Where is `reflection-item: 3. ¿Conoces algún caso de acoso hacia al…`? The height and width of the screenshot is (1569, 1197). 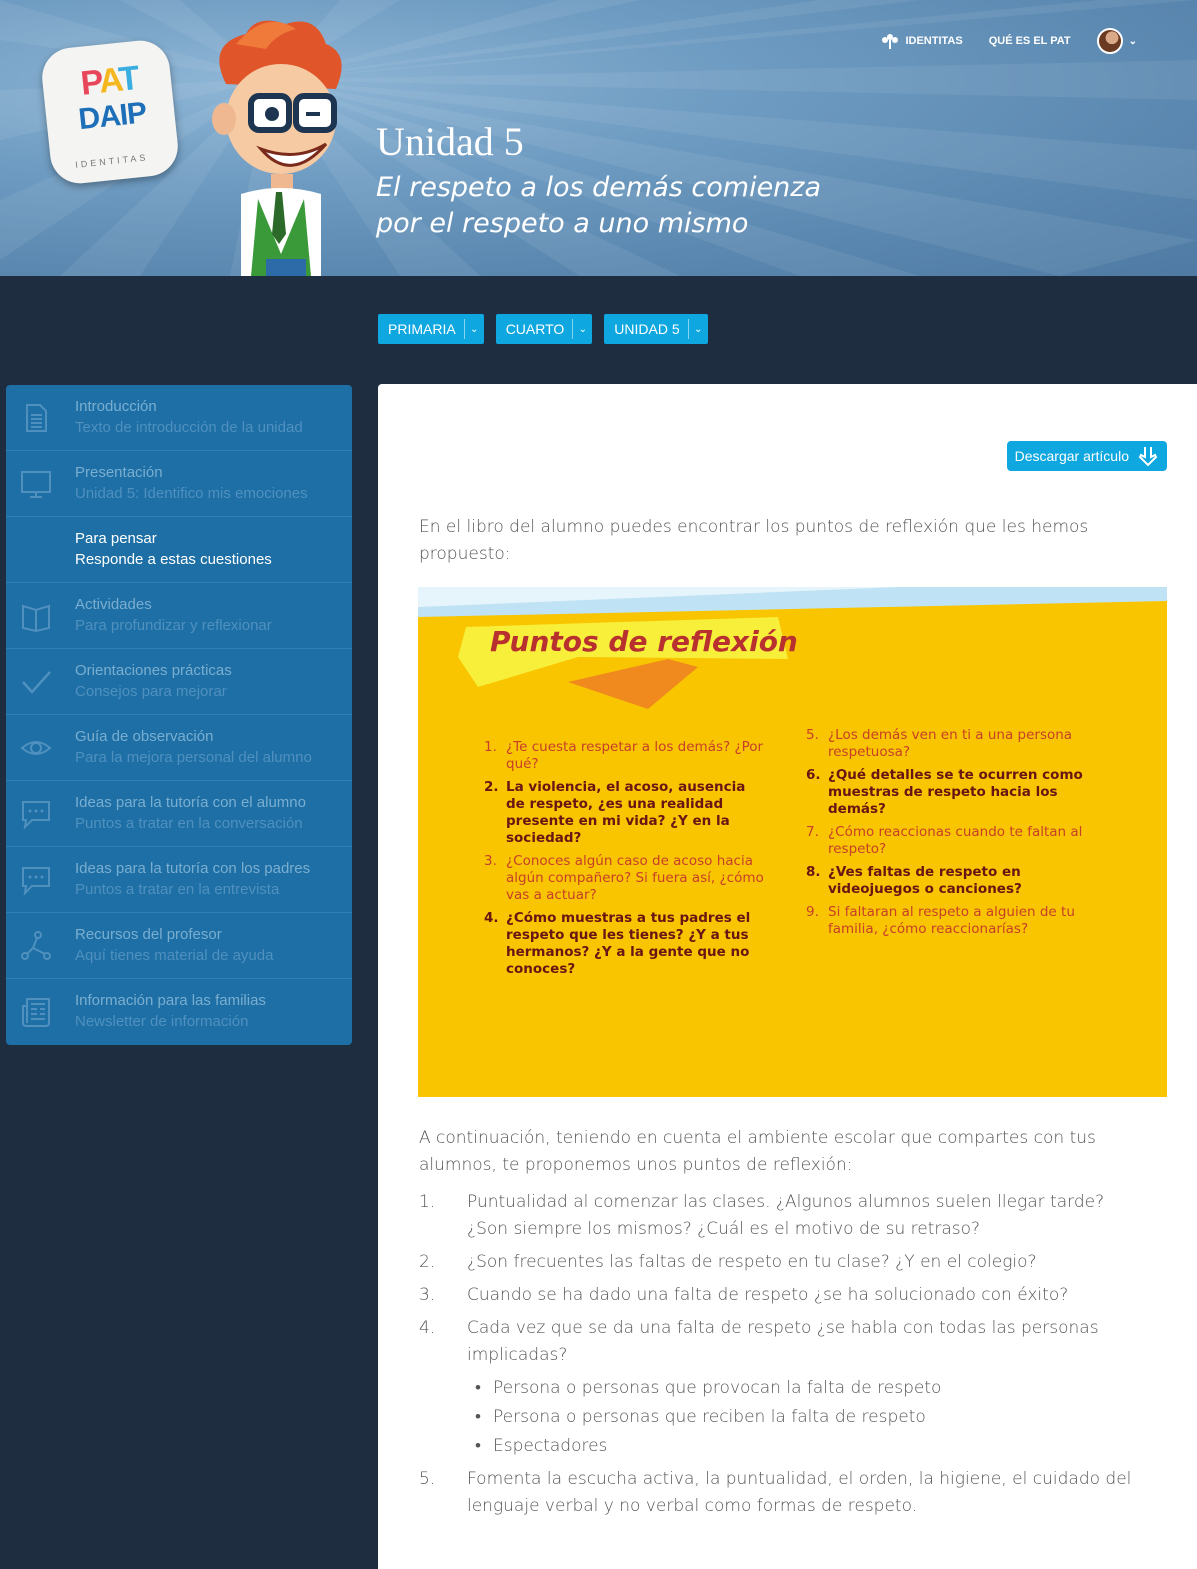
reflection-item: 3. ¿Conoces algún caso de acoso hacia al… is located at coordinates (624, 878).